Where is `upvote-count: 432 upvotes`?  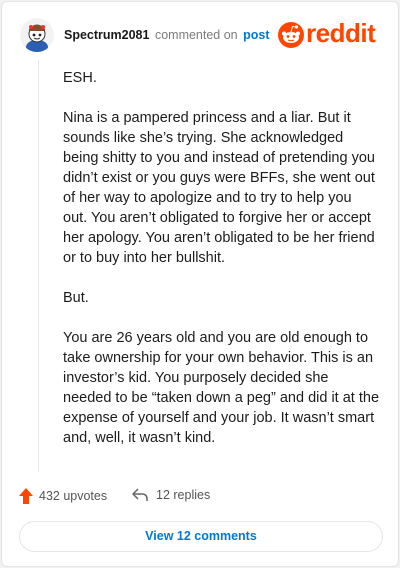
upvote-count: 432 upvotes is located at coordinates (73, 496).